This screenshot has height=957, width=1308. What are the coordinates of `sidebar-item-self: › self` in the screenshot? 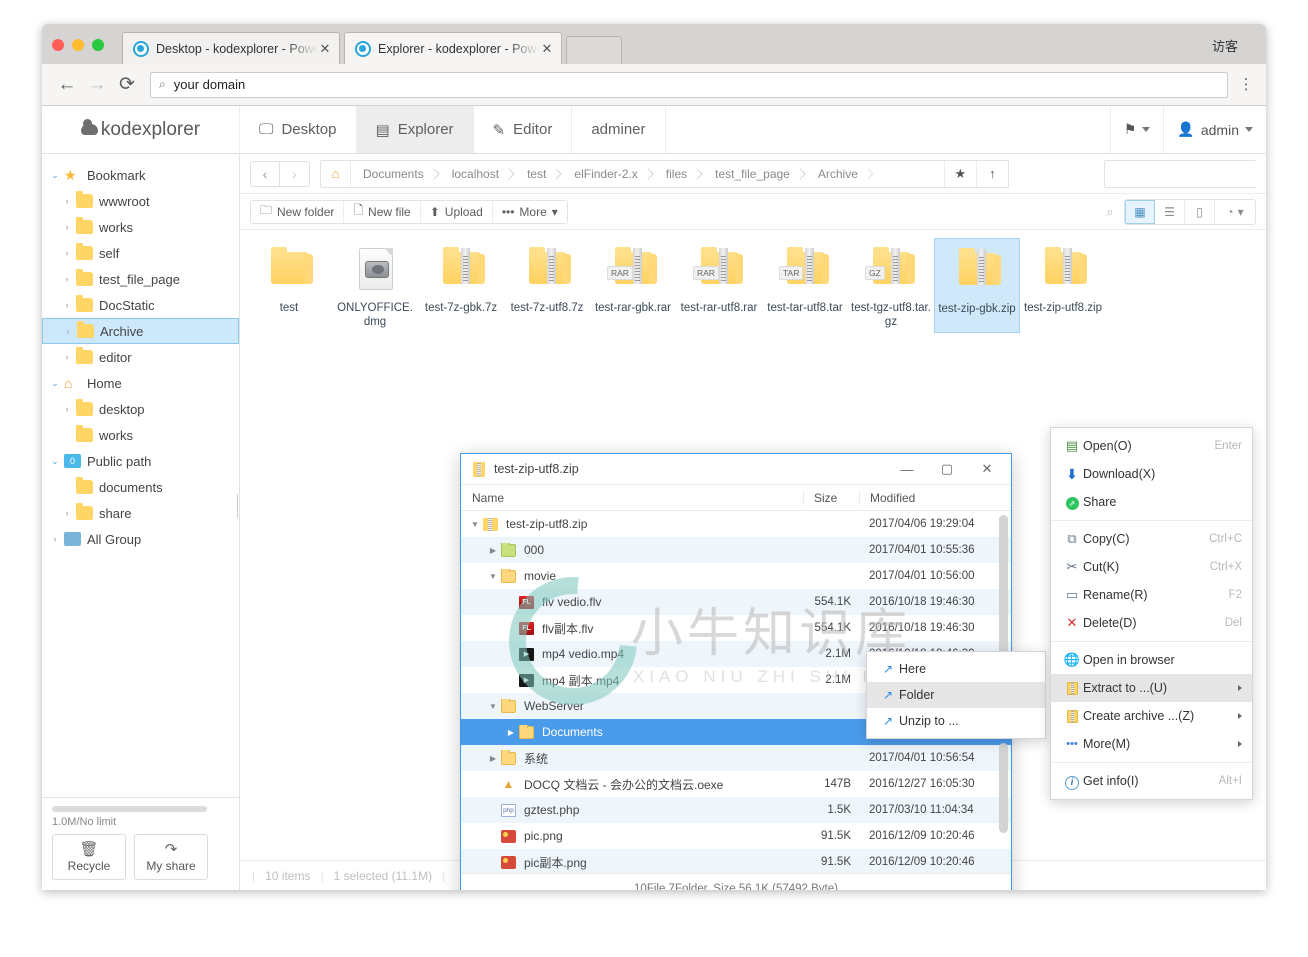 It's located at (140, 253).